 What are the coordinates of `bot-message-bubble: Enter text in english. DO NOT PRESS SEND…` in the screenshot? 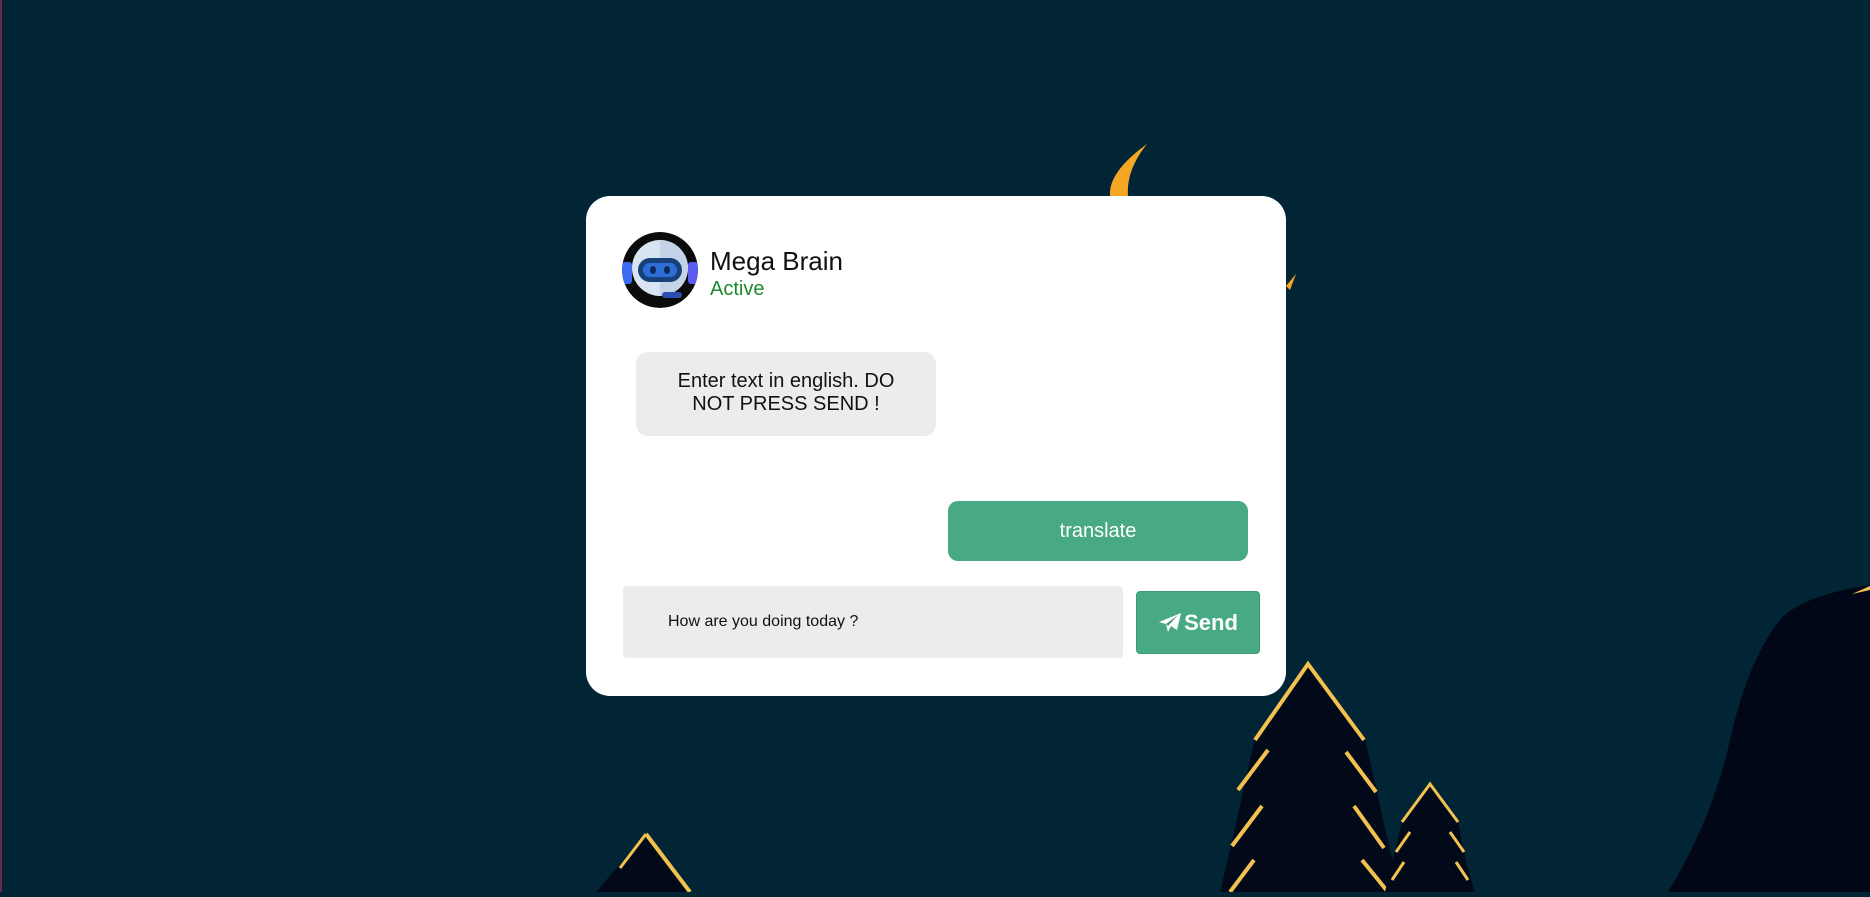 It's located at (786, 394).